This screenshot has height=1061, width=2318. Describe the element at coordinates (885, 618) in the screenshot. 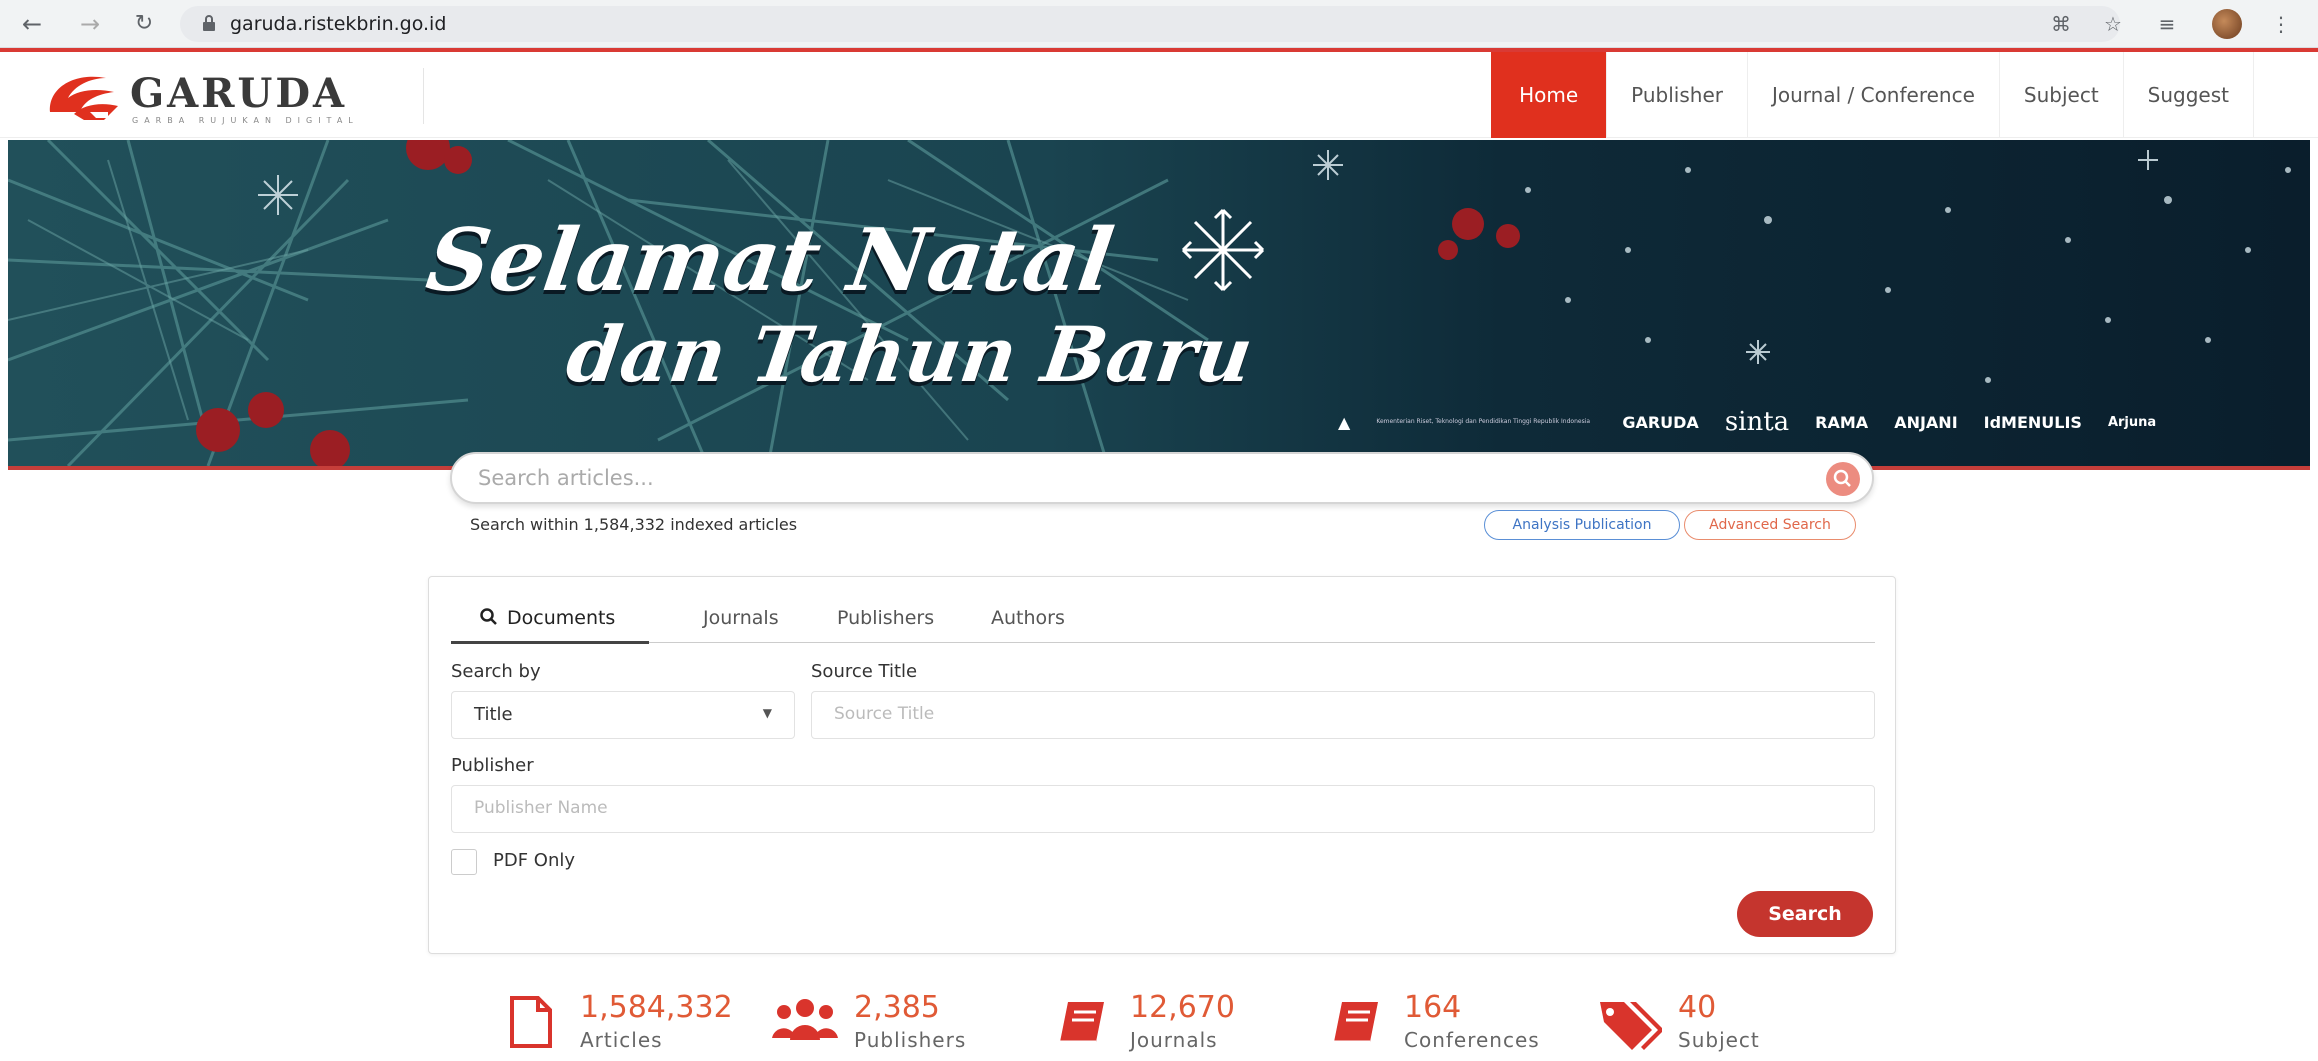

I see `tab-publishers: Publishers` at that location.